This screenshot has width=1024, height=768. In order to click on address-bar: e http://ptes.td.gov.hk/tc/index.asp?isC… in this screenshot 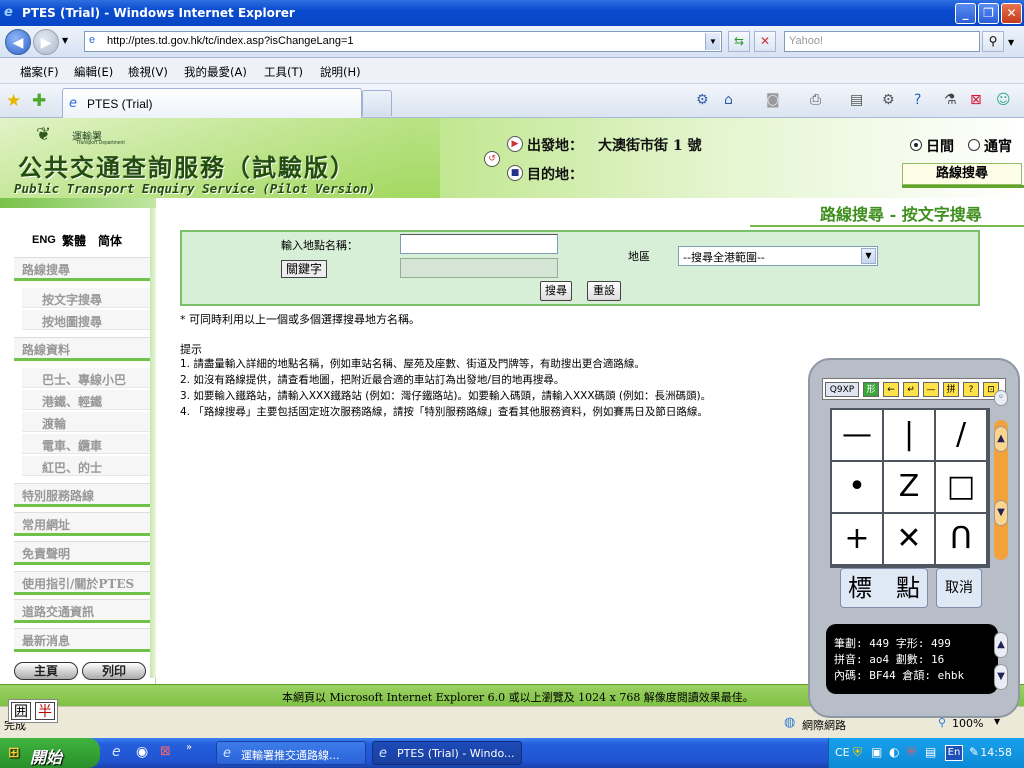, I will do `click(403, 41)`.